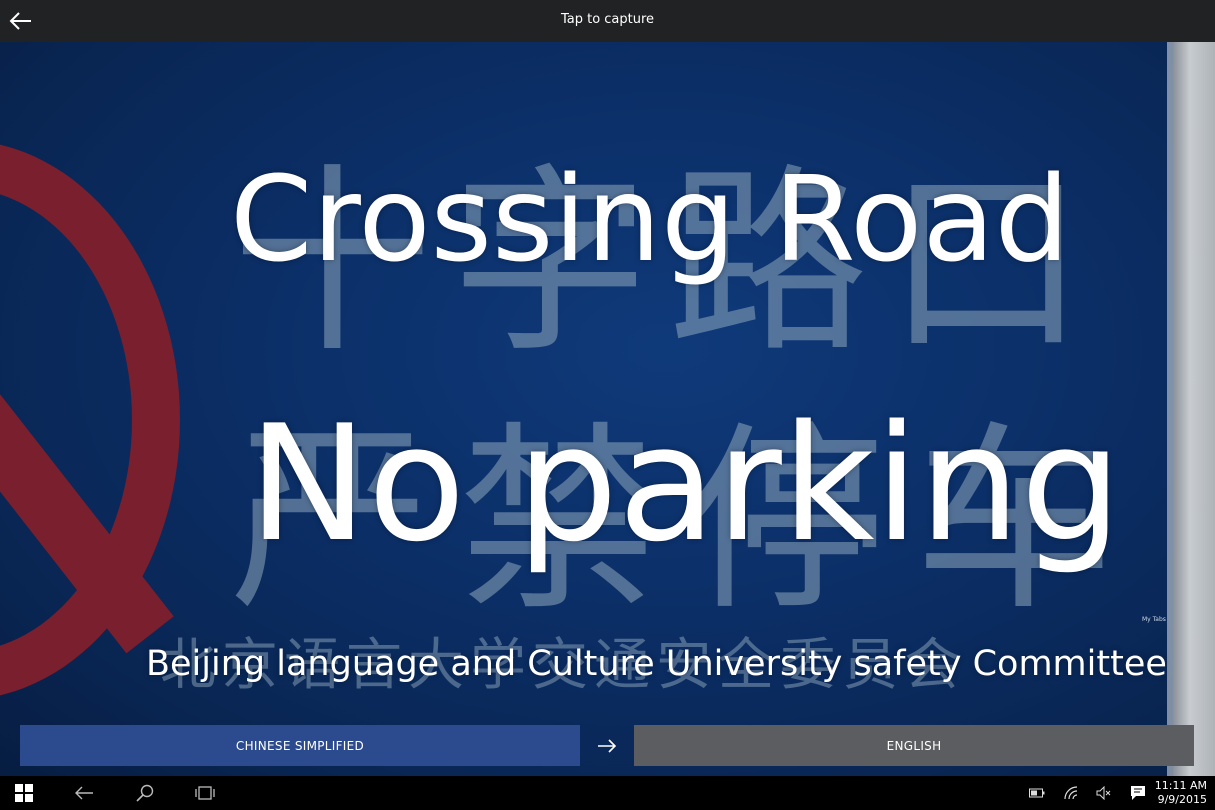  Describe the element at coordinates (914, 745) in the screenshot. I see `target-language-button: ENGLISH` at that location.